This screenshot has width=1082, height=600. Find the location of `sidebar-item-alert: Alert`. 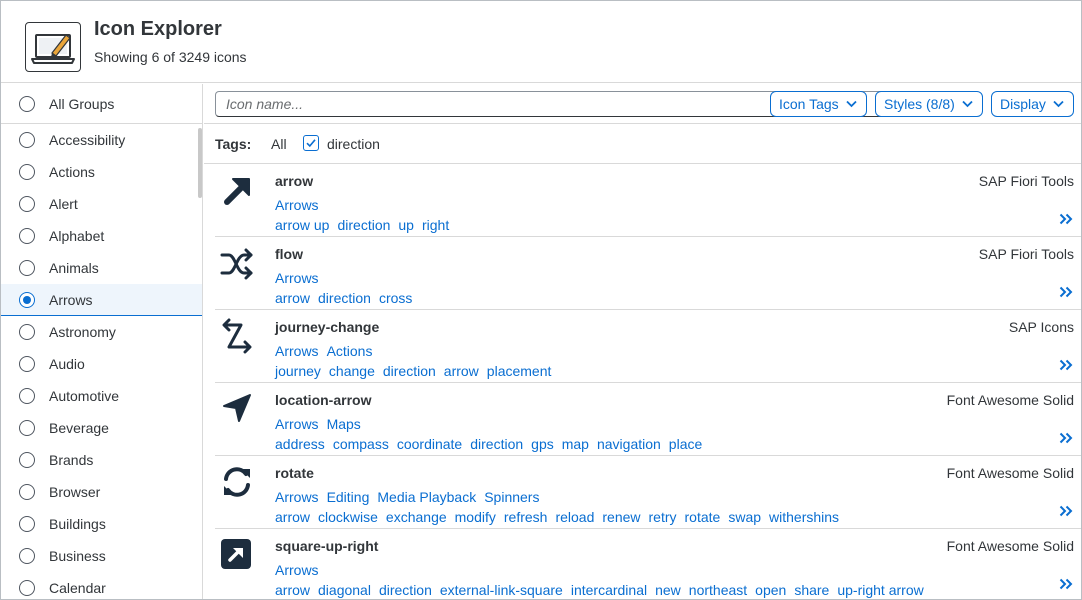

sidebar-item-alert: Alert is located at coordinates (101, 204).